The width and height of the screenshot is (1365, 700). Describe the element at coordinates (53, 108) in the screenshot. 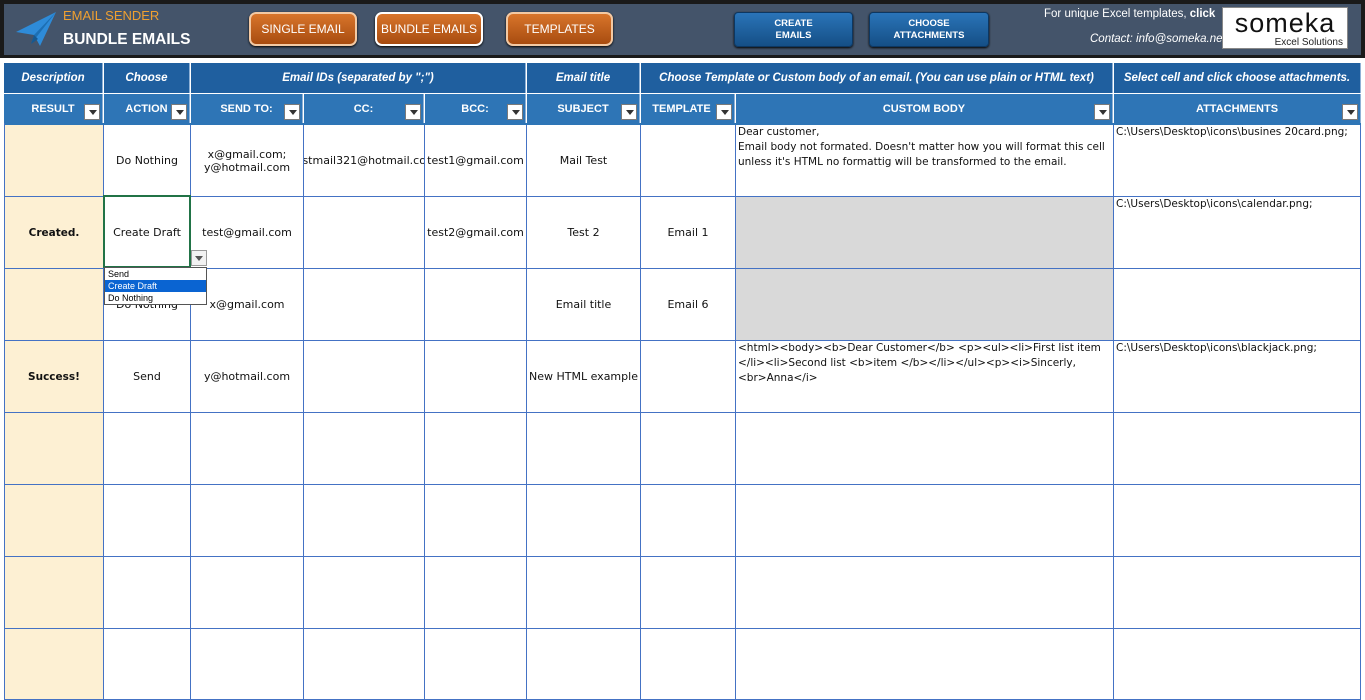

I see `col-header-result: RESULT` at that location.